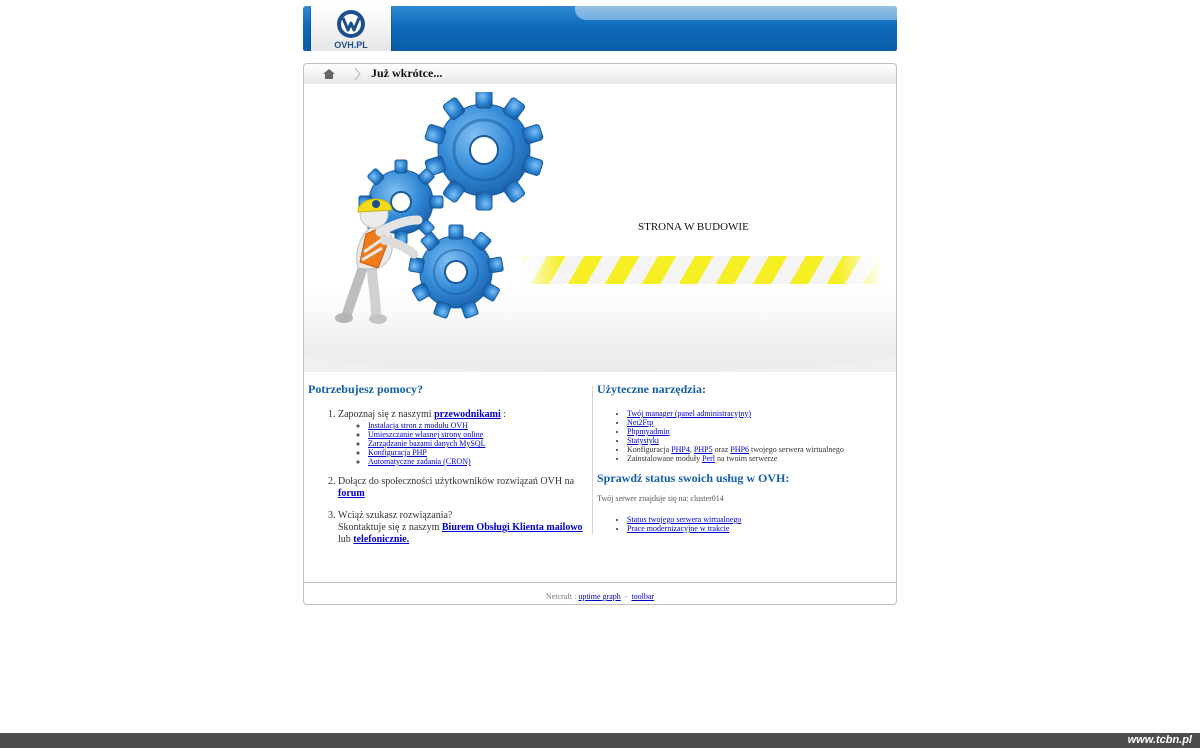 The image size is (1200, 748). Describe the element at coordinates (648, 449) in the screenshot. I see `php-config-prefix: Konfiguracja` at that location.